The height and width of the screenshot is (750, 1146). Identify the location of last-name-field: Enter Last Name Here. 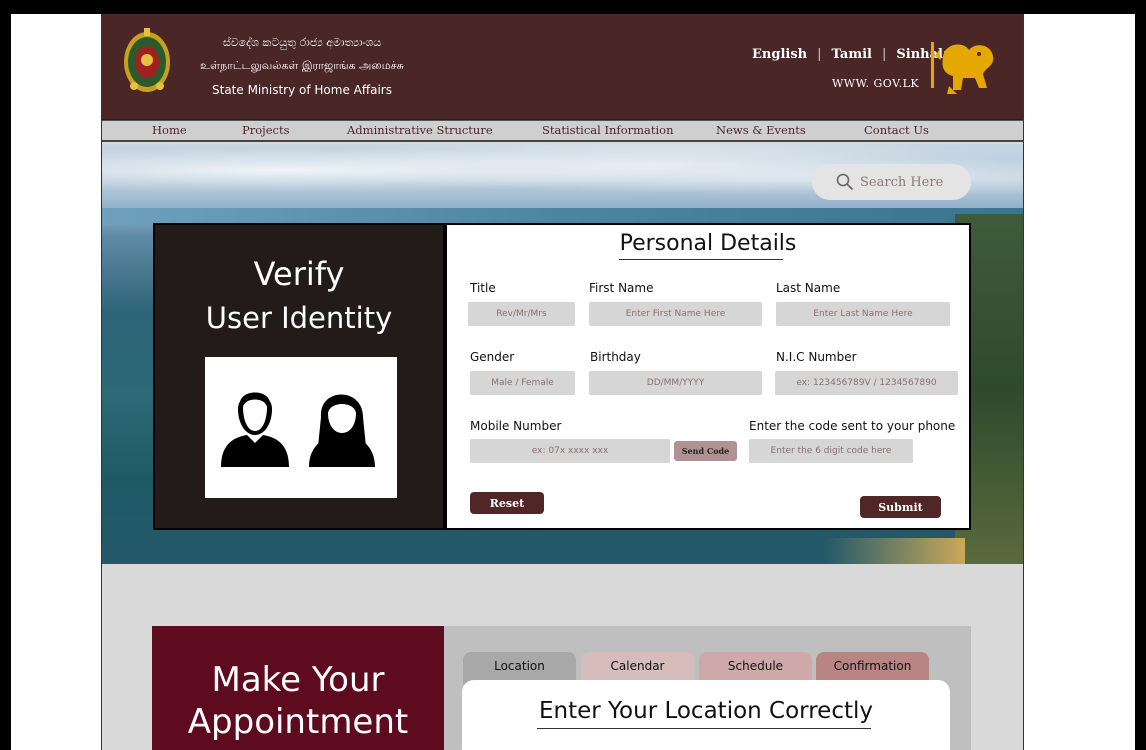
(863, 314).